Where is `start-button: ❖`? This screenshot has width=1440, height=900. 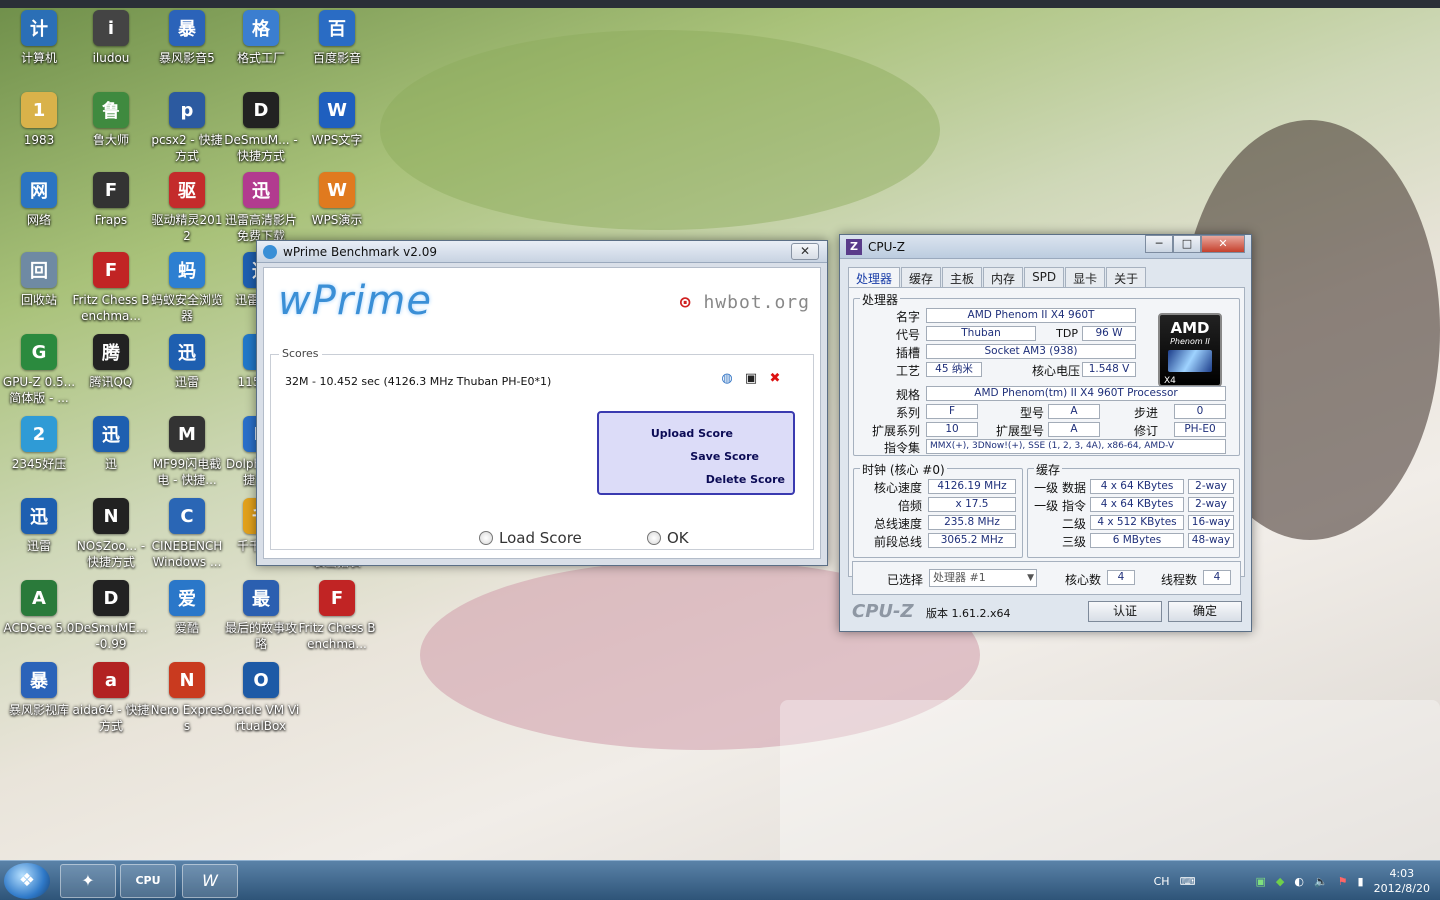
start-button: ❖ is located at coordinates (27, 881).